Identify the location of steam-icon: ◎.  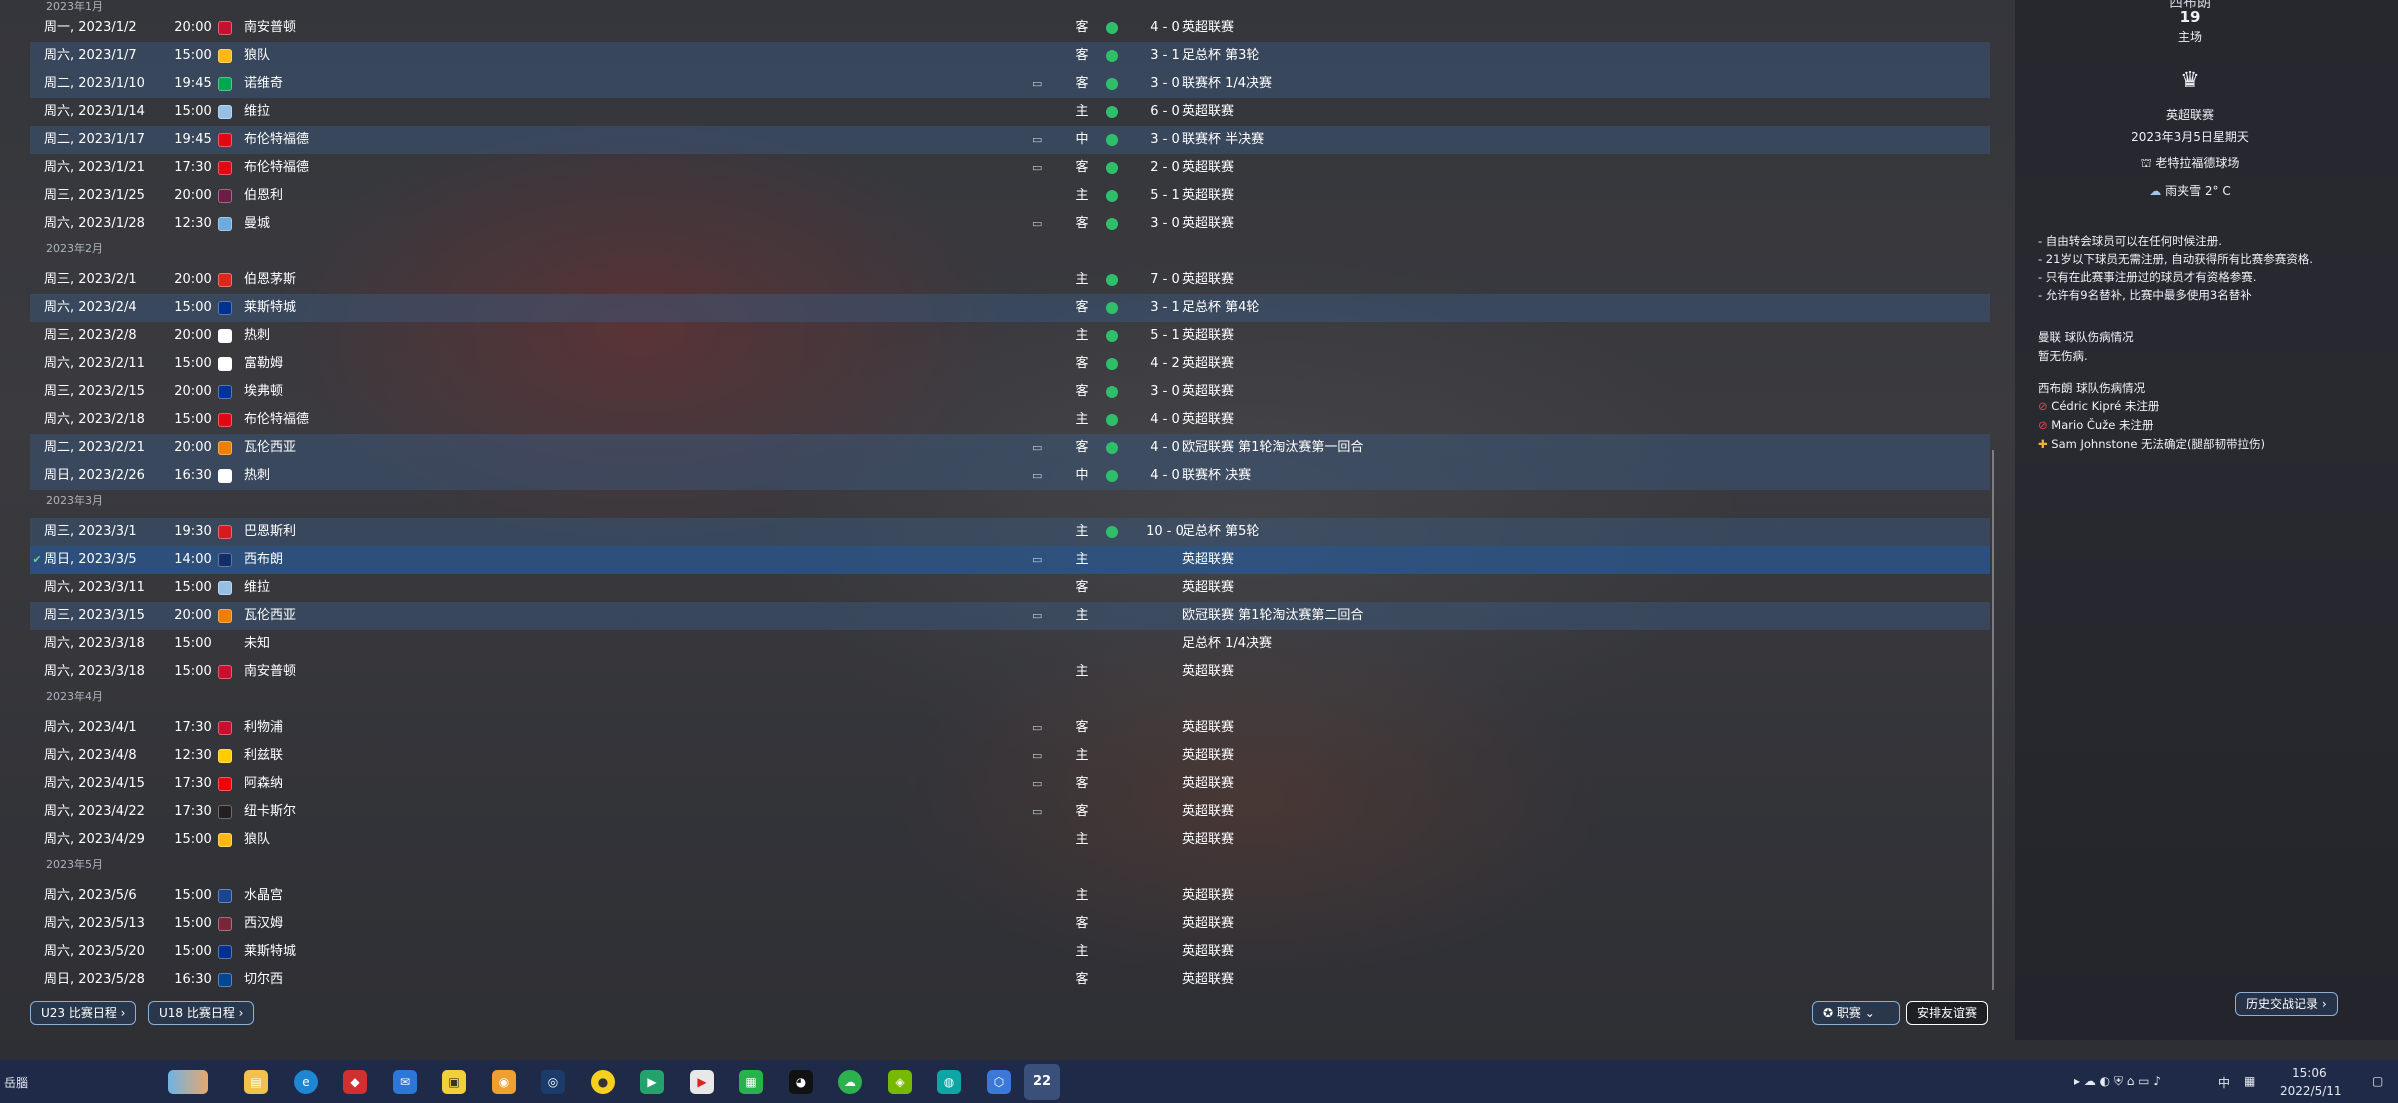
(553, 1082).